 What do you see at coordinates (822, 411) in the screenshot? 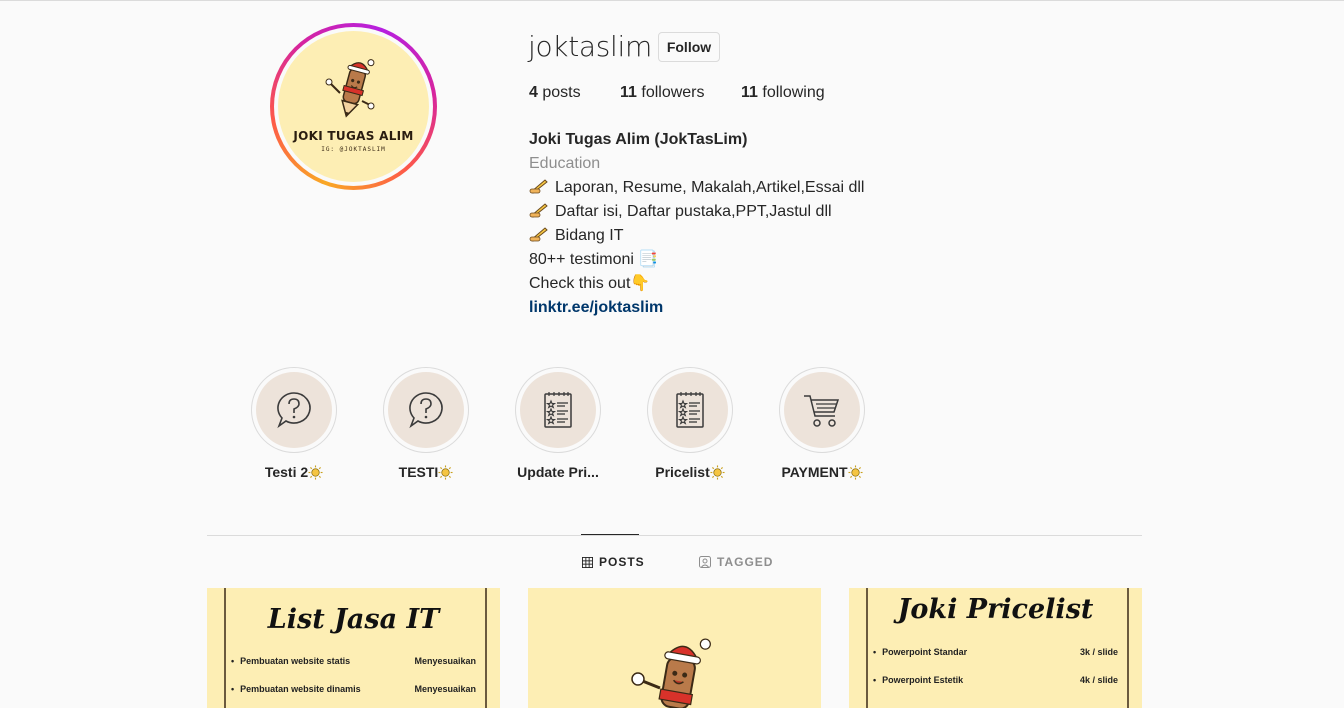
I see `cart-icon` at bounding box center [822, 411].